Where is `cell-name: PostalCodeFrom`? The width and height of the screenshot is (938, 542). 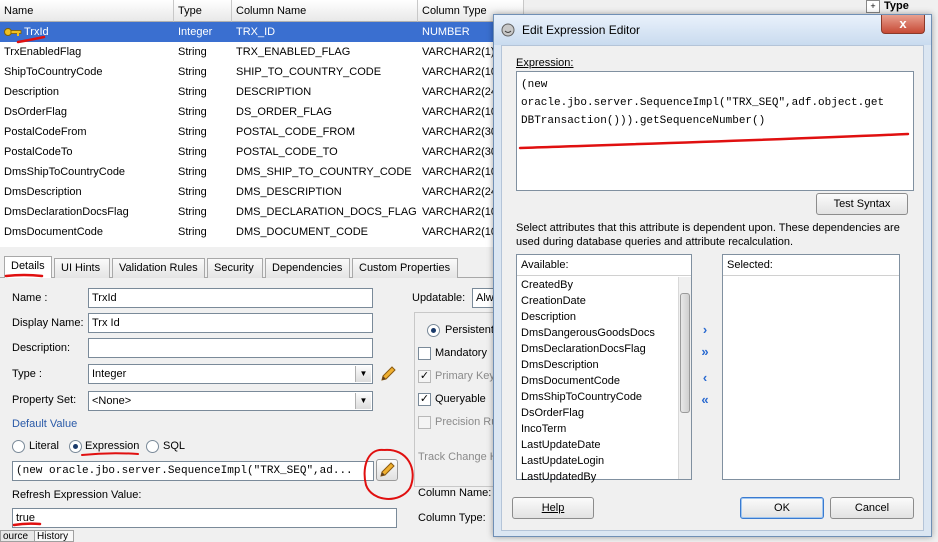
cell-name: PostalCodeFrom is located at coordinates (45, 132).